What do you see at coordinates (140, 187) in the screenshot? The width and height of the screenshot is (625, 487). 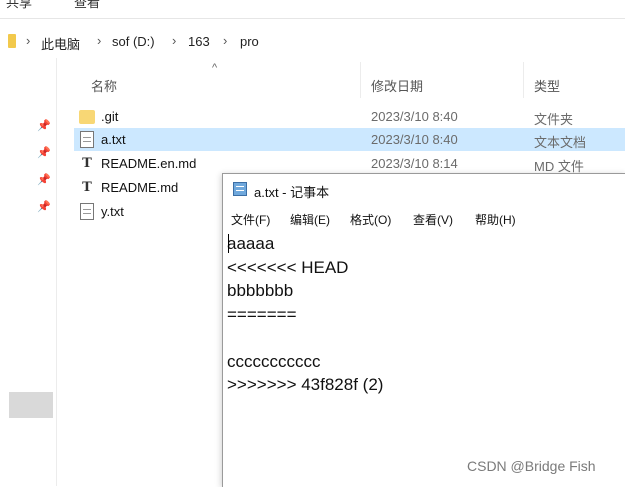 I see `file-name: README.md` at bounding box center [140, 187].